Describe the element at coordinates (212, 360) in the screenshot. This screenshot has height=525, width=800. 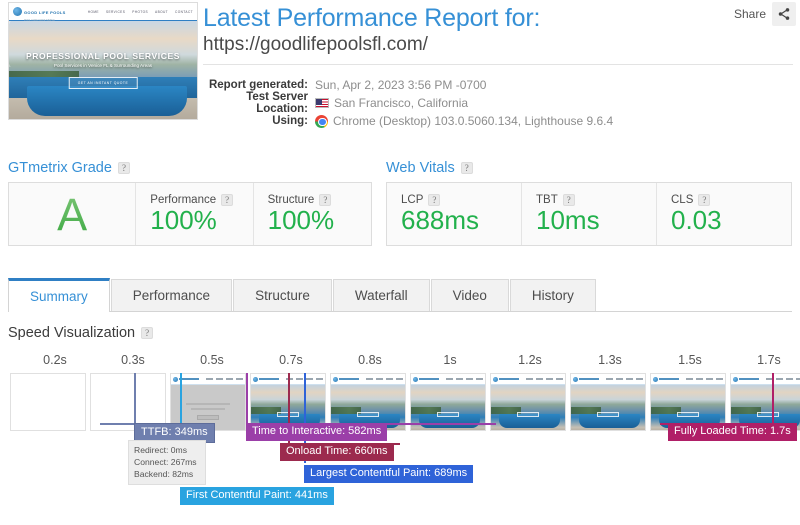
I see `tick-2: 0.5s` at that location.